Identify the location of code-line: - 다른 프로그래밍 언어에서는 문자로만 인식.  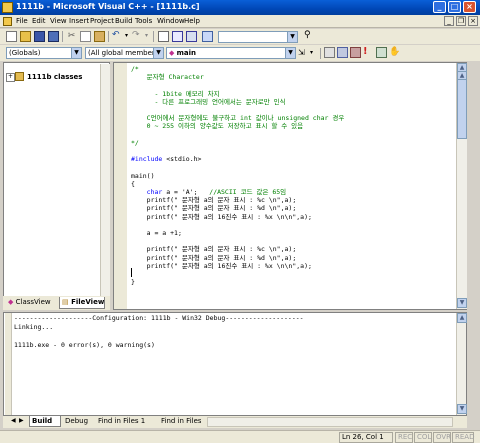
(208, 101).